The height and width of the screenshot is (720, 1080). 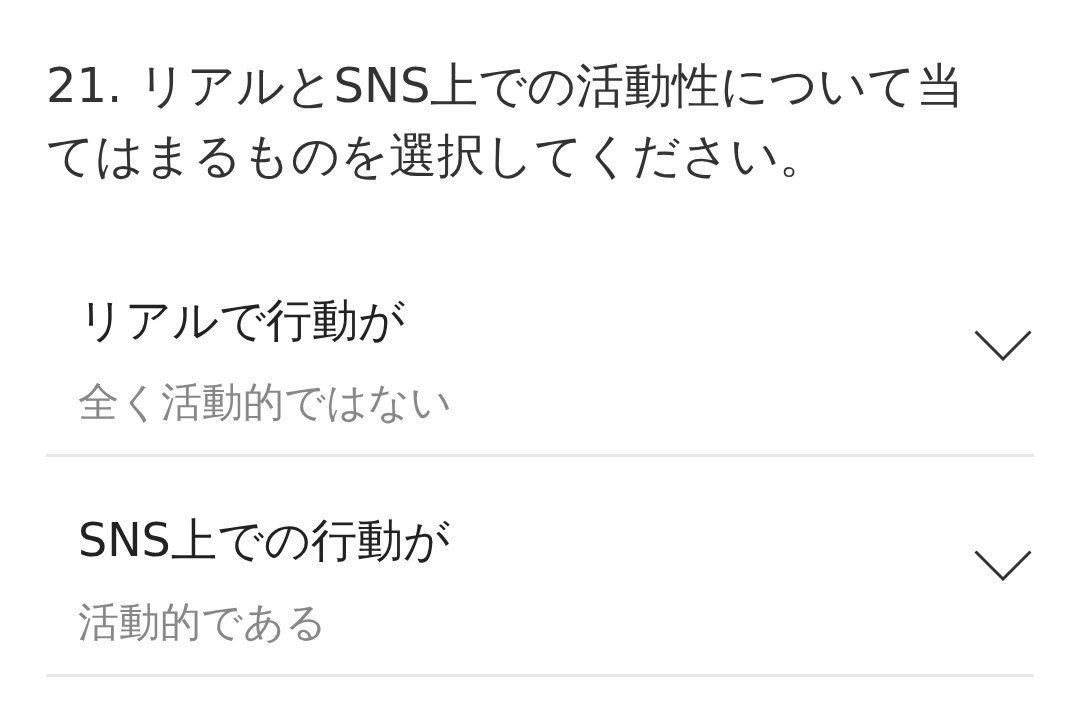 I want to click on field-label: リアルで行動が, so click(x=241, y=320).